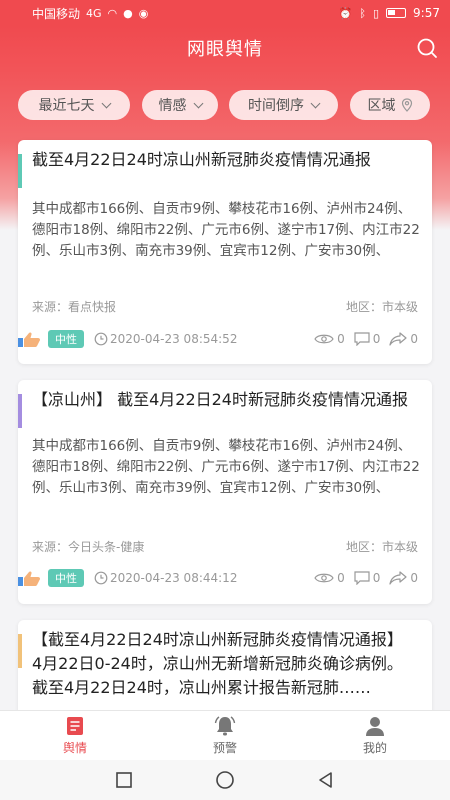 Image resolution: width=450 pixels, height=800 pixels. I want to click on clock: 9:57, so click(426, 13).